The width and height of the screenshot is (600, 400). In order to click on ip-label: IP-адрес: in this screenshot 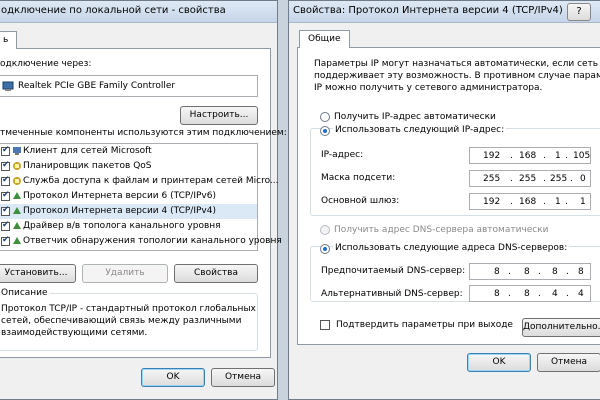, I will do `click(342, 155)`.